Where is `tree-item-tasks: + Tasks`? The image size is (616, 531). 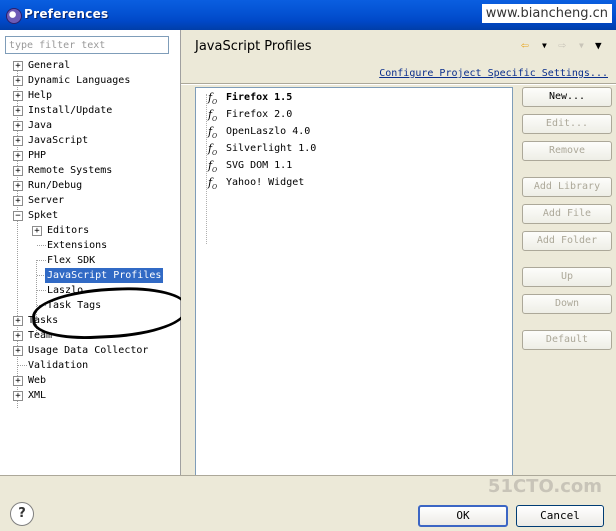 tree-item-tasks: + Tasks is located at coordinates (90, 320).